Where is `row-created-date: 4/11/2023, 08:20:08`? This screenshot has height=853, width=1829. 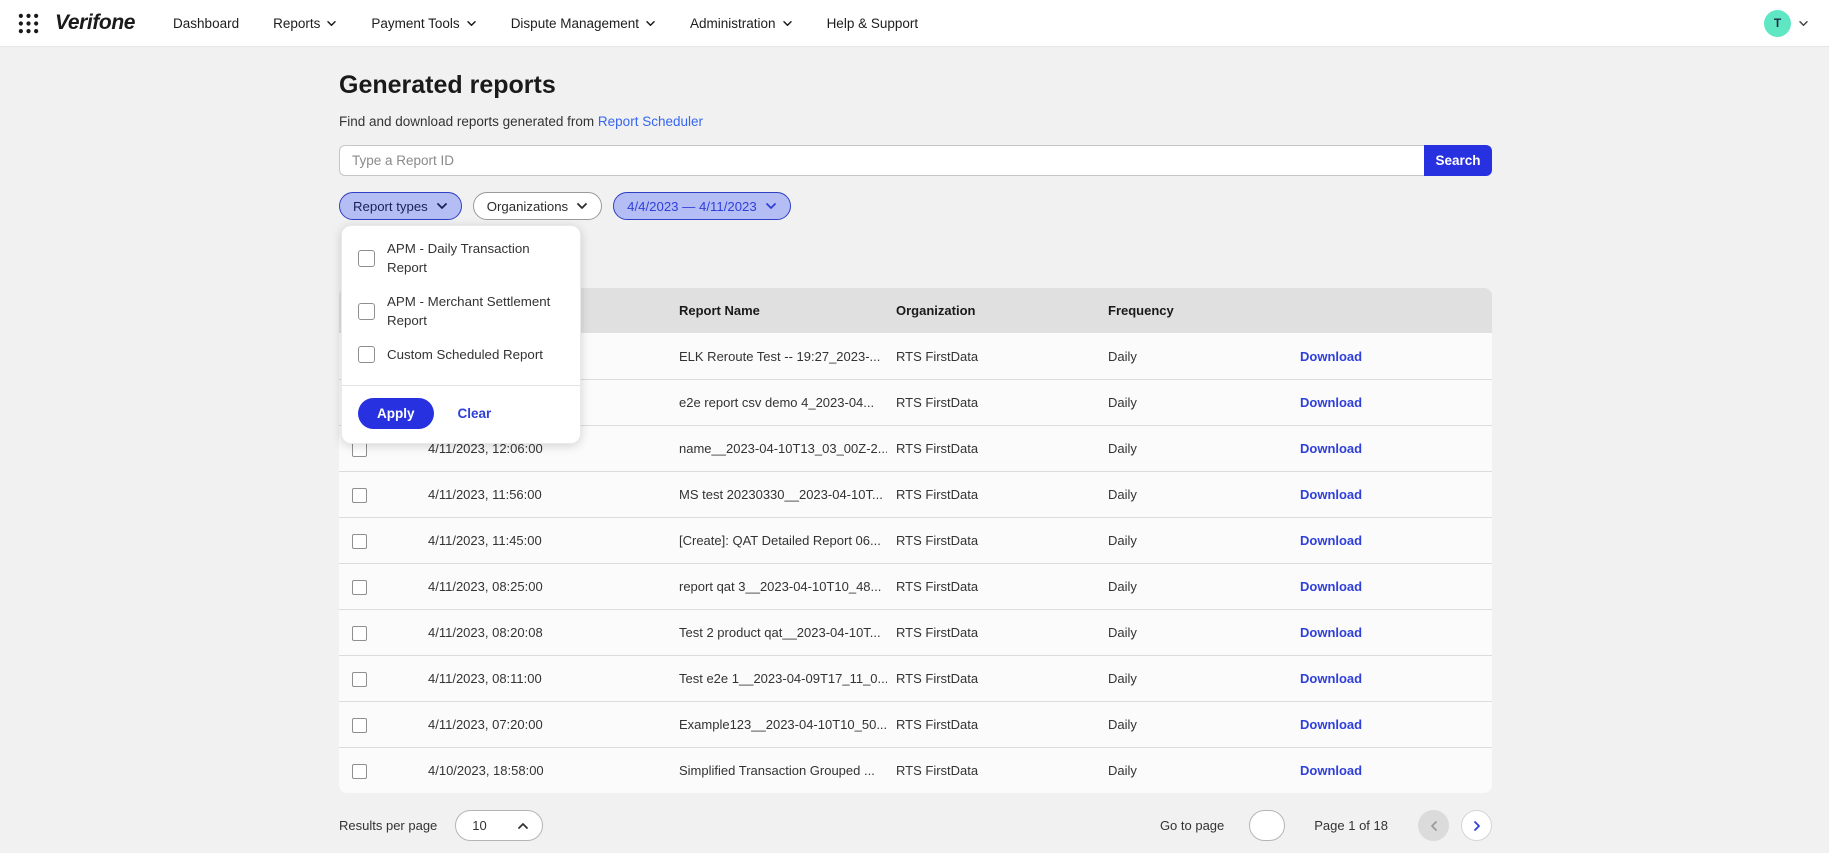
row-created-date: 4/11/2023, 08:20:08 is located at coordinates (485, 632).